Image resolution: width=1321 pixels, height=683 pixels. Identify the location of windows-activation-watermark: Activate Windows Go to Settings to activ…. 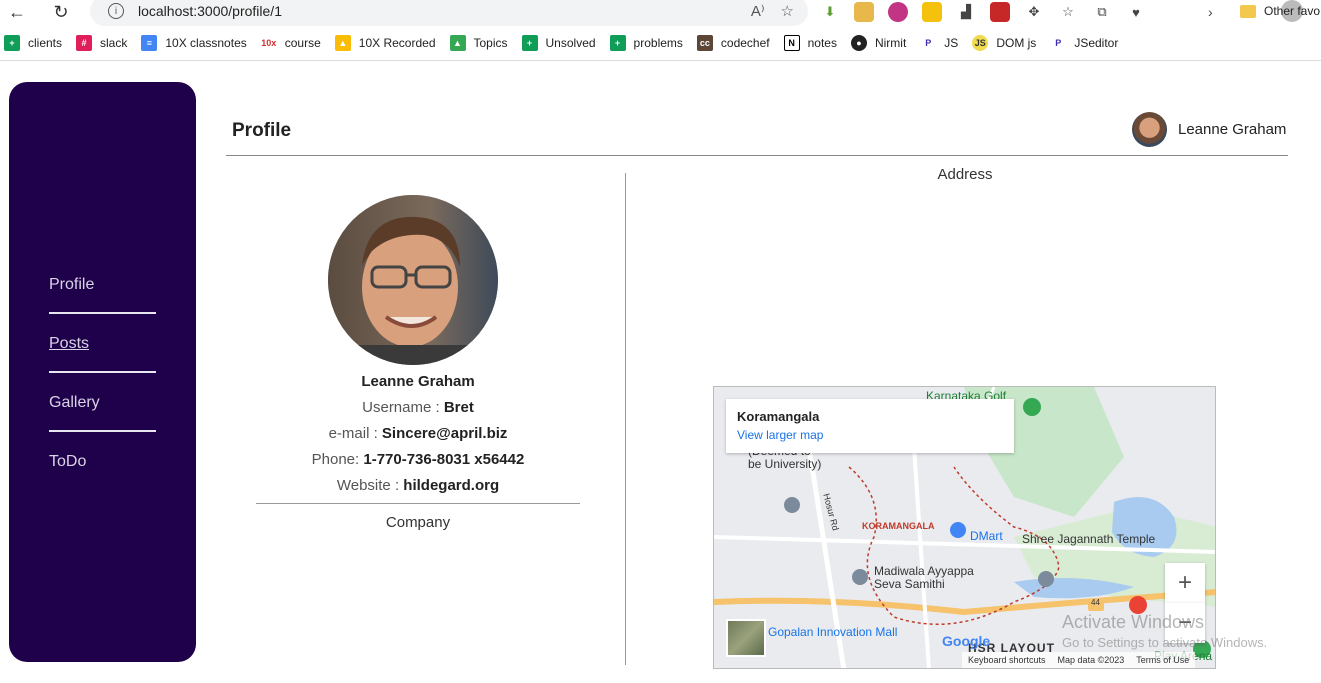
(1165, 631).